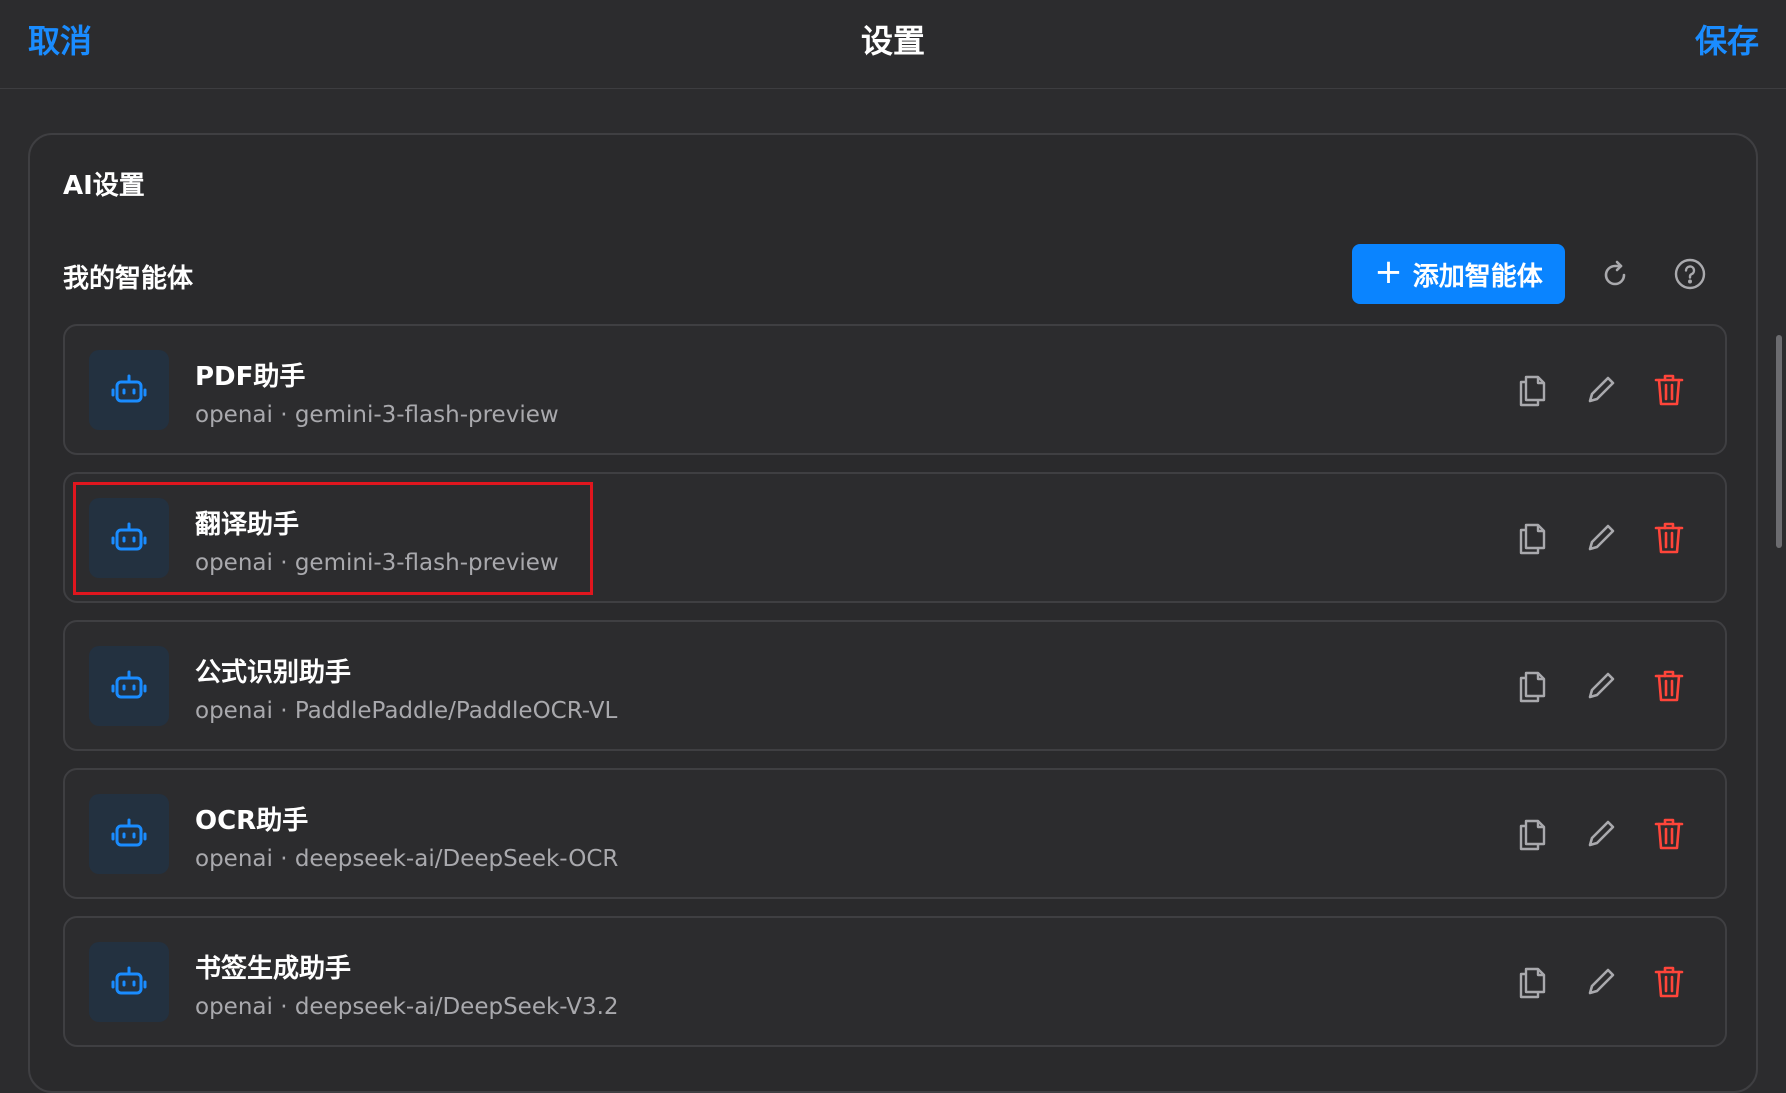 The image size is (1786, 1093). I want to click on agent-name: OCR助手, so click(252, 821).